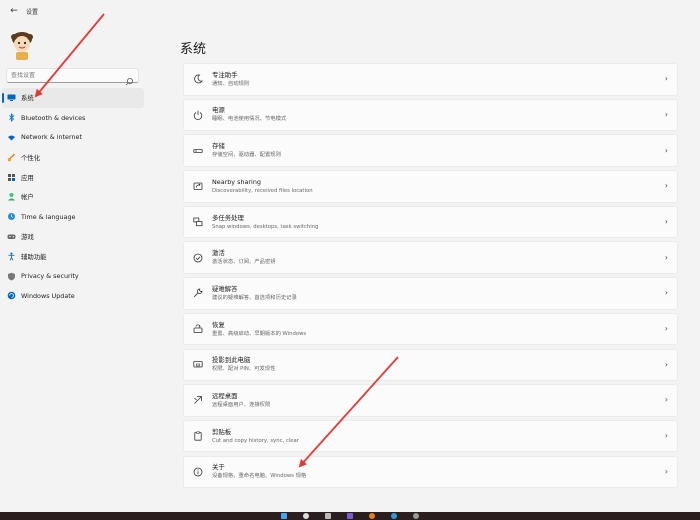 The width and height of the screenshot is (700, 520). Describe the element at coordinates (129, 78) in the screenshot. I see `search-icon` at that location.